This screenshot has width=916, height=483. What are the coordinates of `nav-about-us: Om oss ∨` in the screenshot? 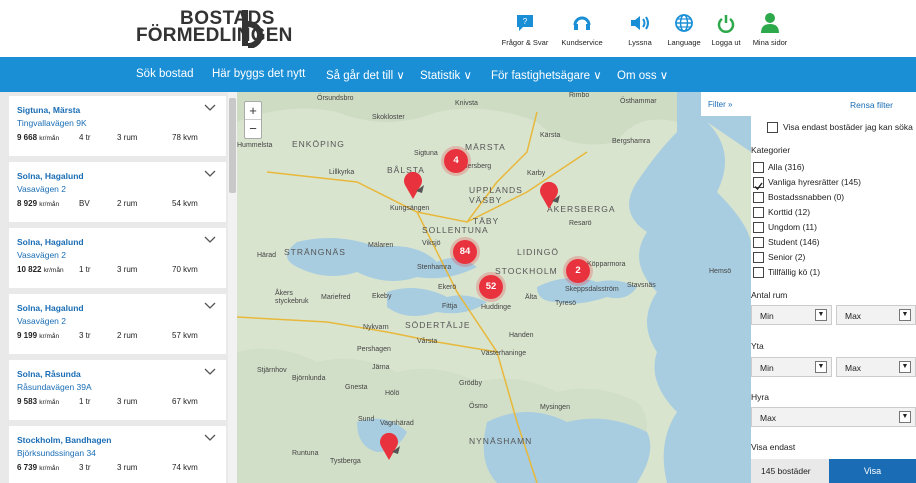 It's located at (642, 75).